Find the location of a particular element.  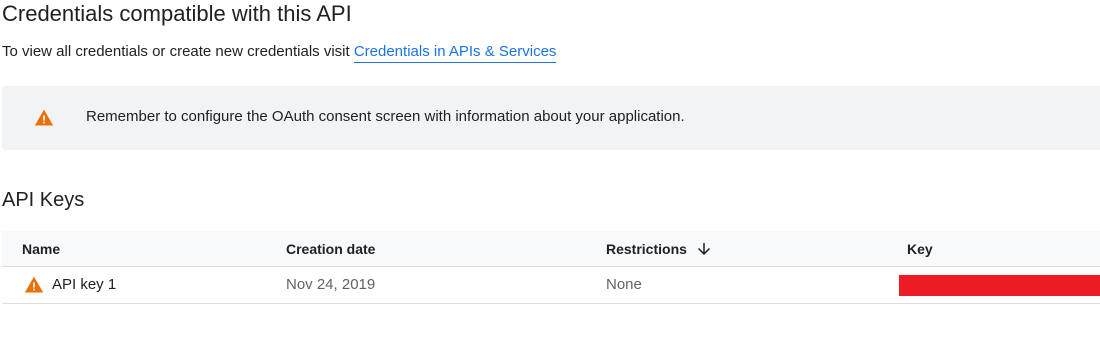

column-header-creation-date-label: Creation date is located at coordinates (331, 249).